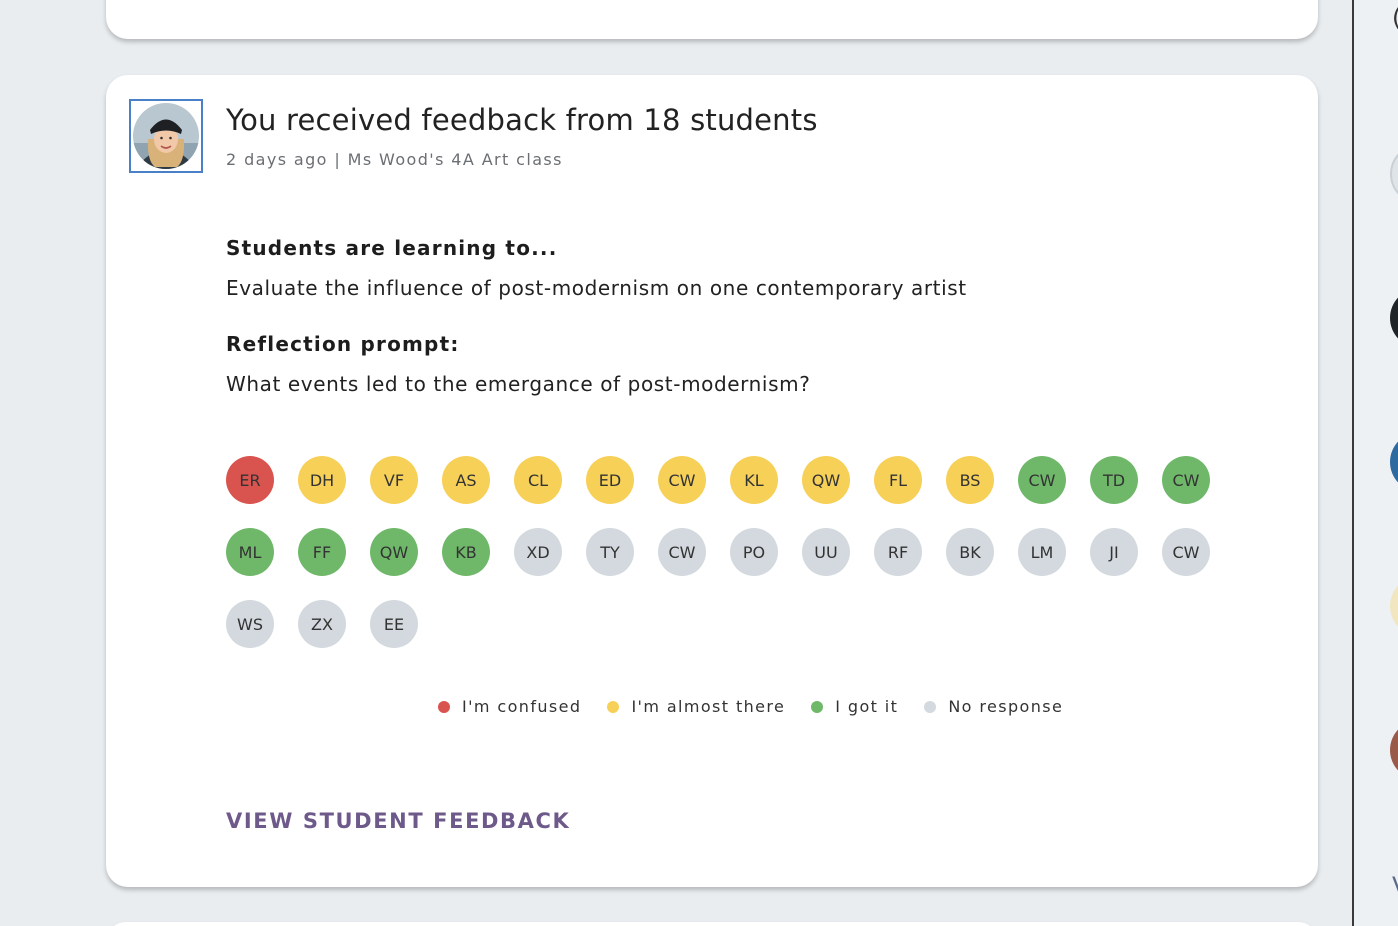  I want to click on student-bubble: DH, so click(322, 480).